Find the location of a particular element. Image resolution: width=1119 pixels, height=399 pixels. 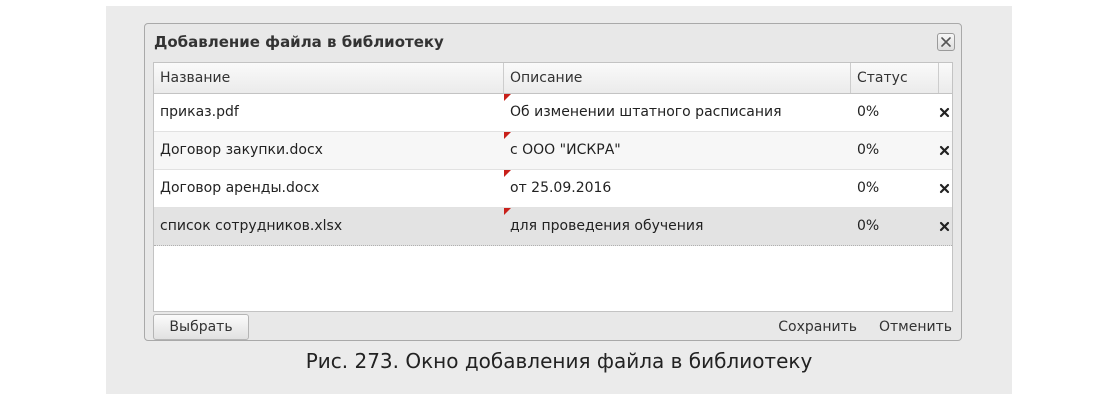

close-button is located at coordinates (946, 42).